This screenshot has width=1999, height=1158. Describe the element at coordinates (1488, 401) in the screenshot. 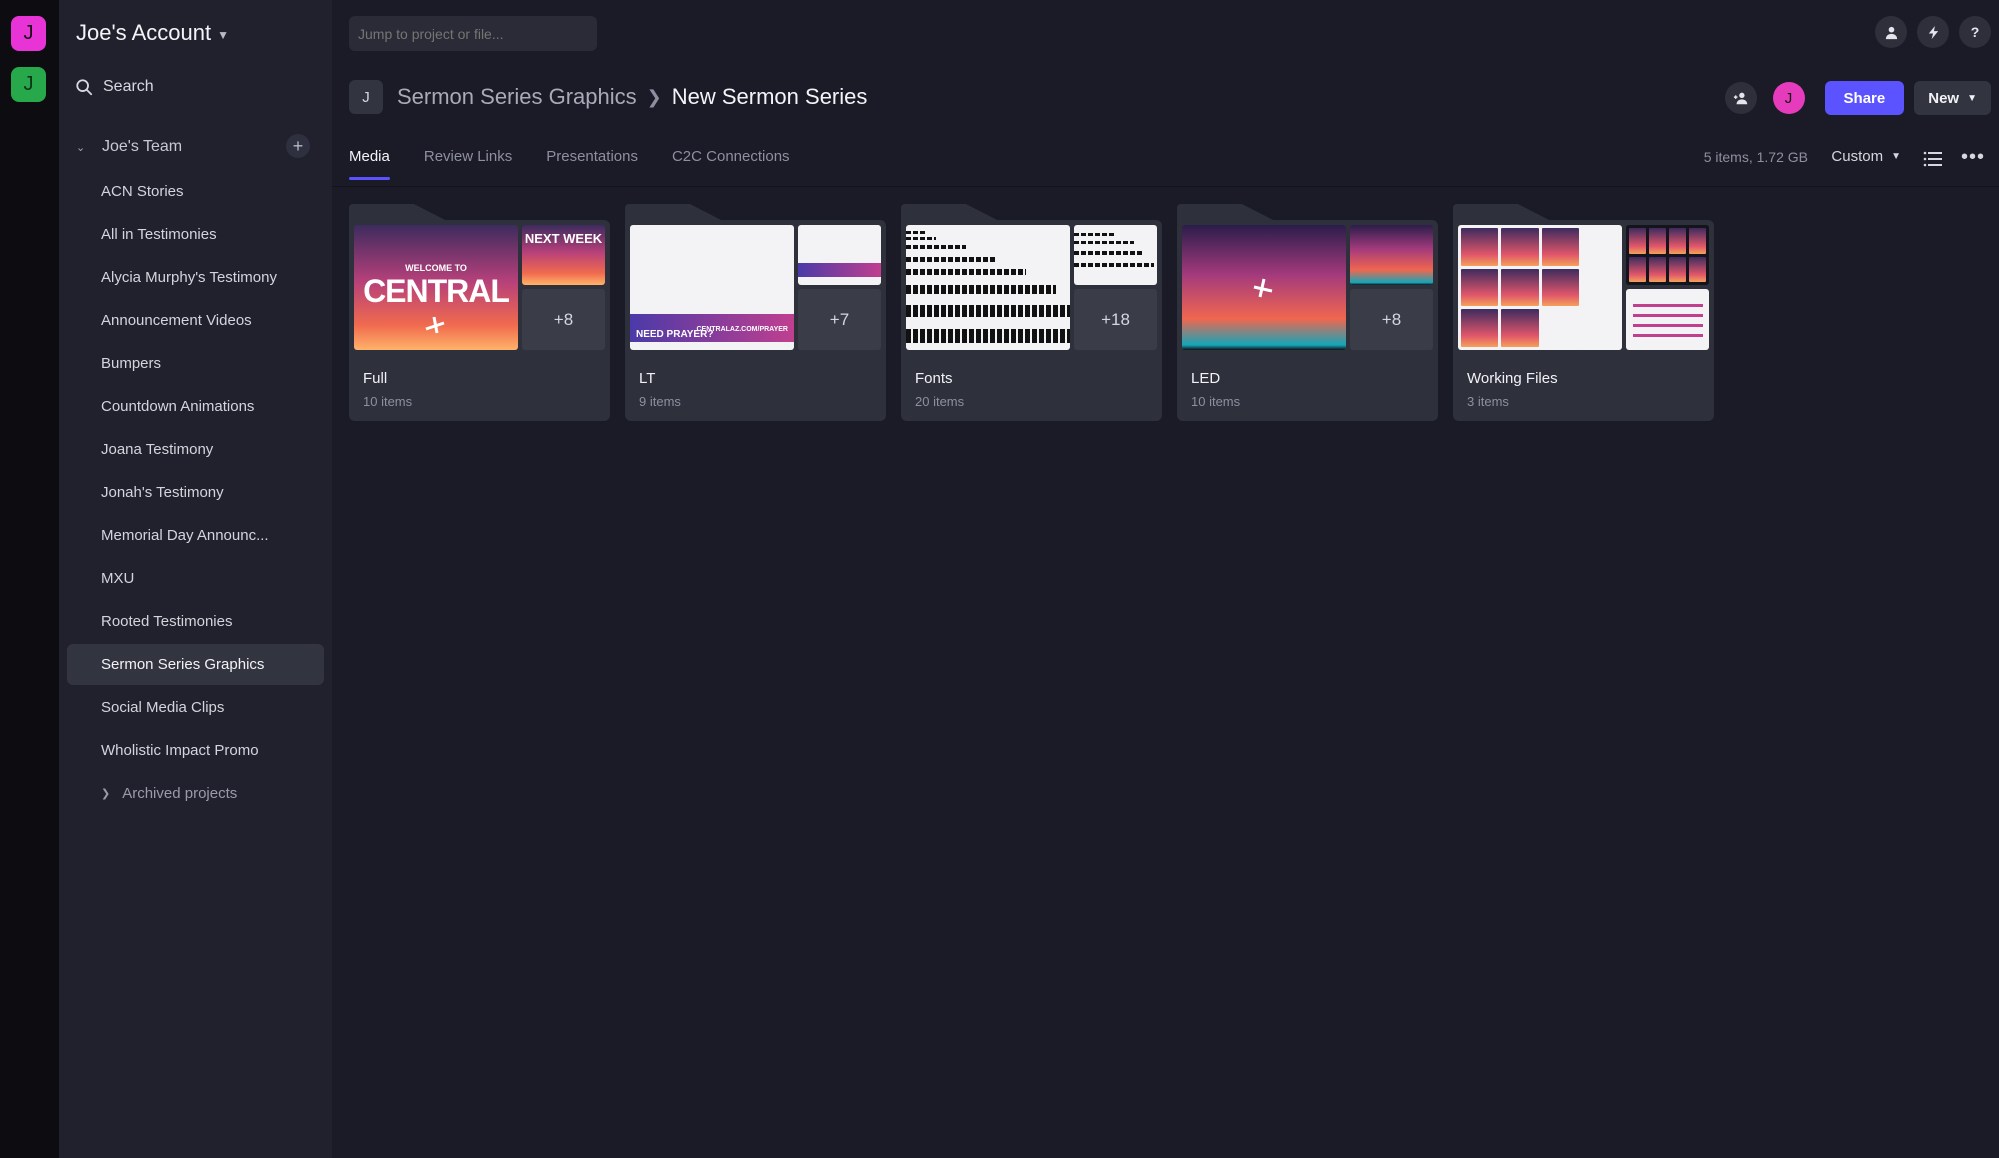

I see `folder-count: 3 items` at that location.